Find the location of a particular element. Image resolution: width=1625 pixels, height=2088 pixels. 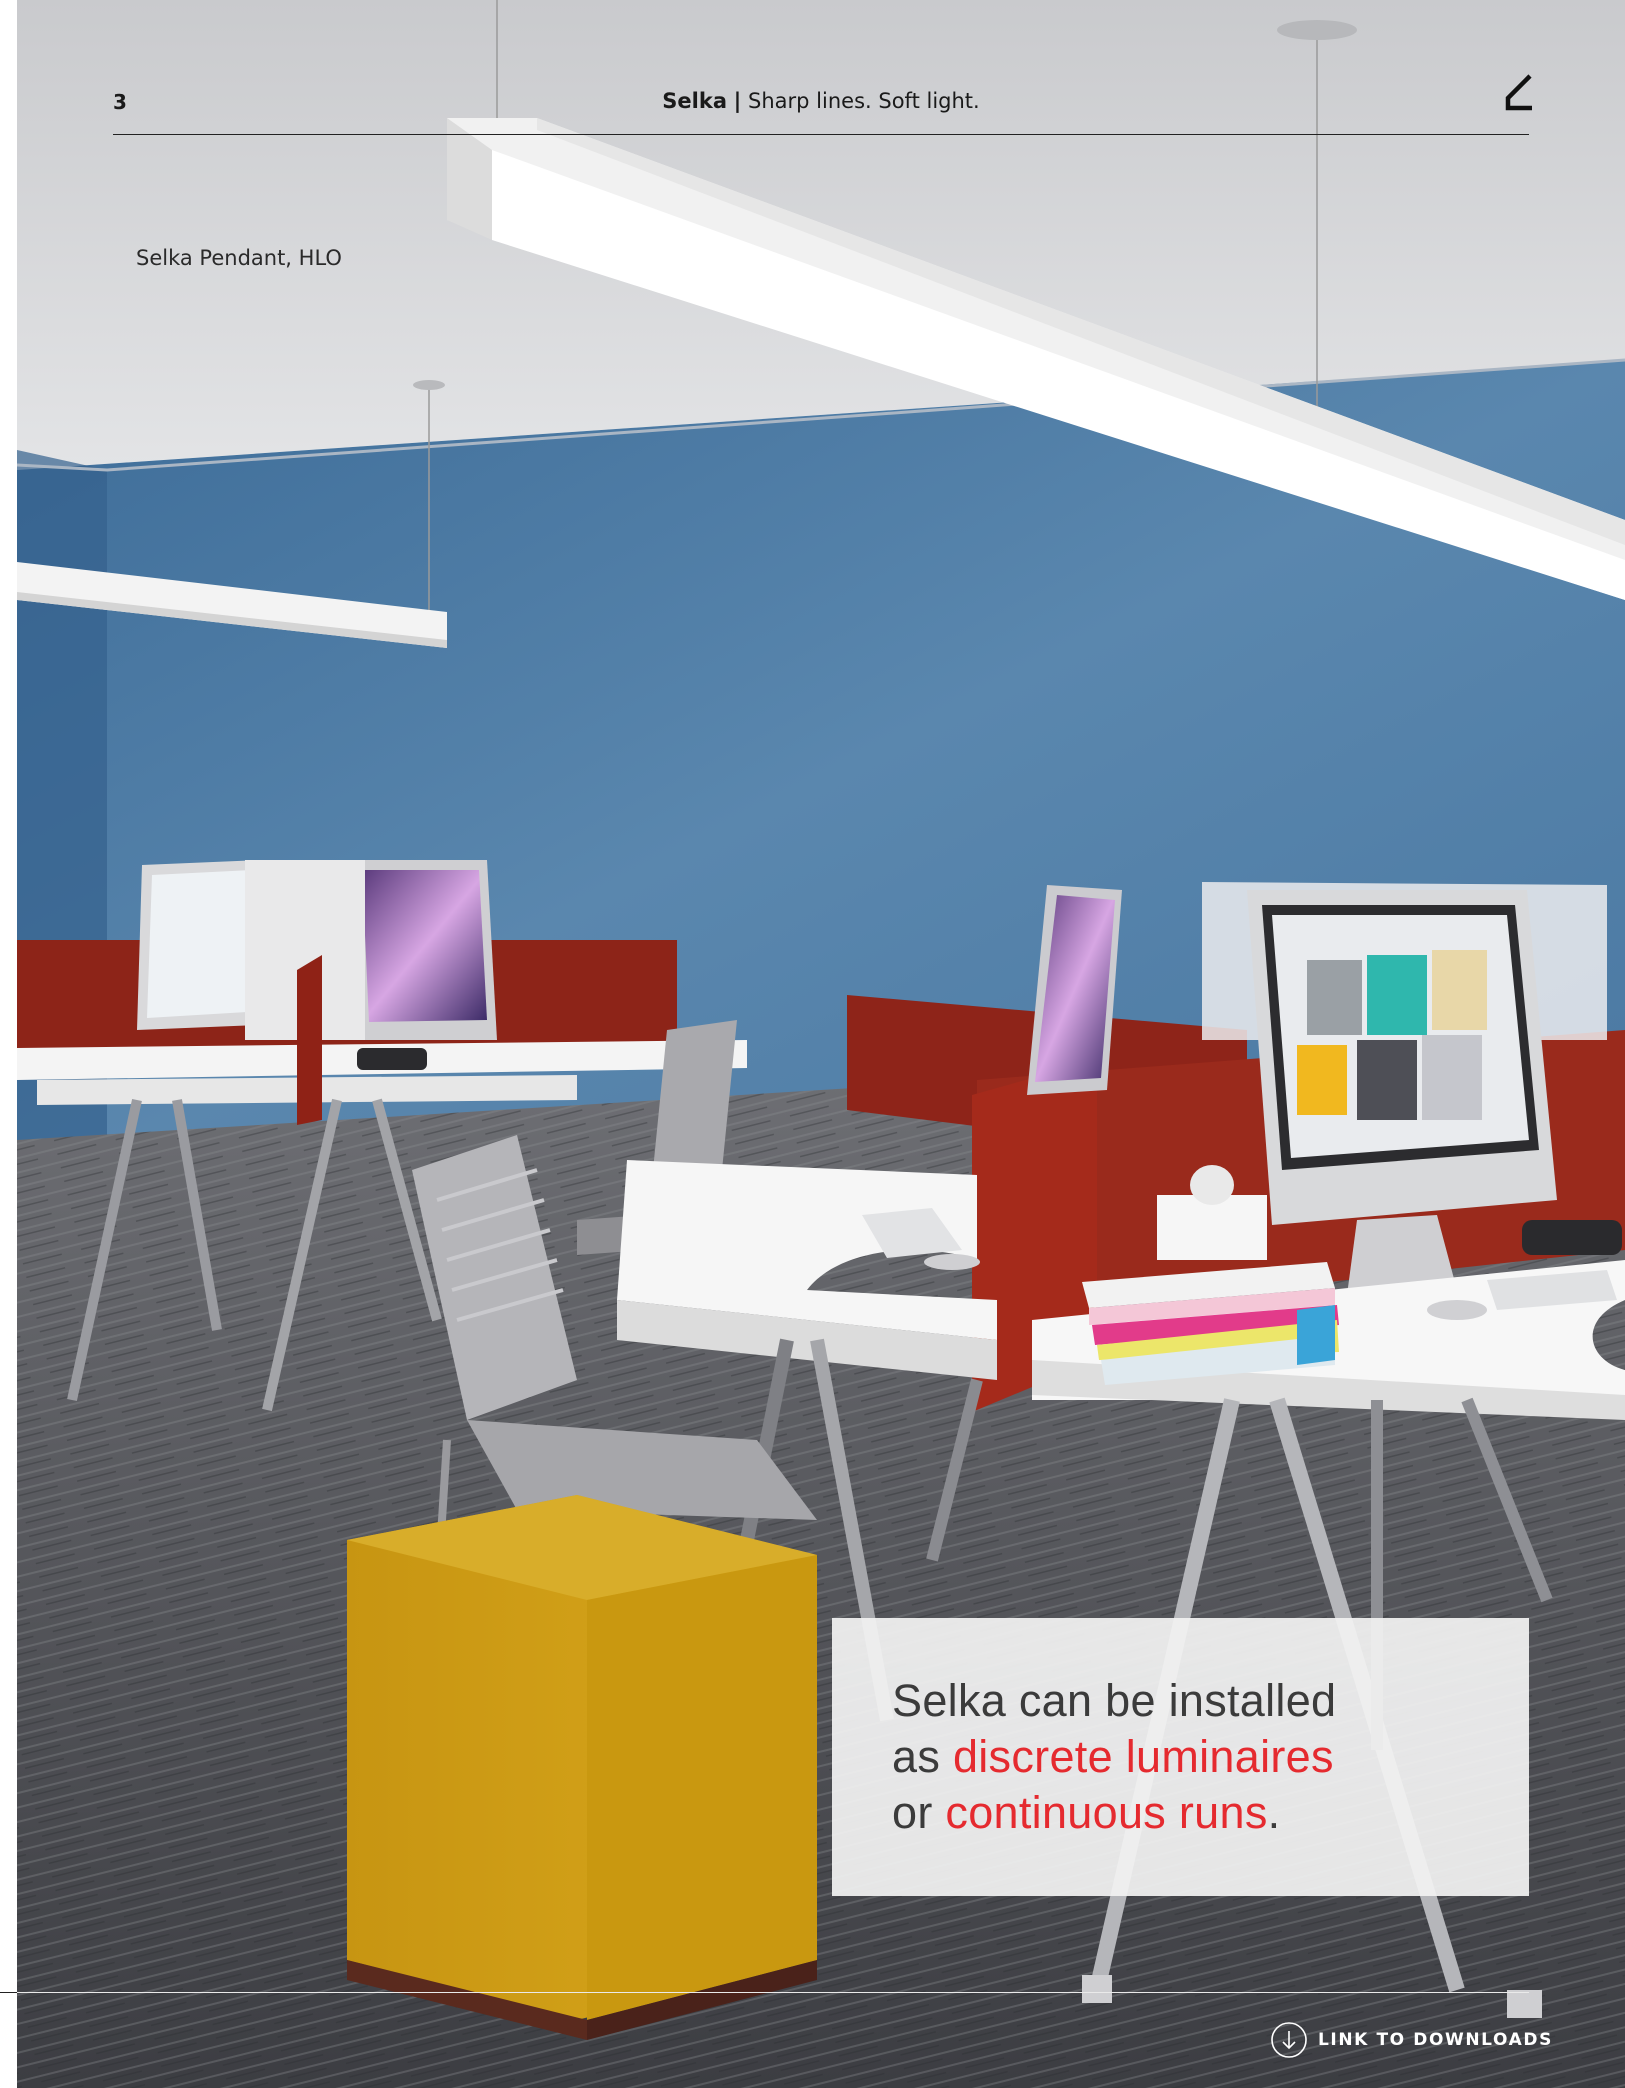

arrow-down-circle-icon is located at coordinates (1289, 2040).